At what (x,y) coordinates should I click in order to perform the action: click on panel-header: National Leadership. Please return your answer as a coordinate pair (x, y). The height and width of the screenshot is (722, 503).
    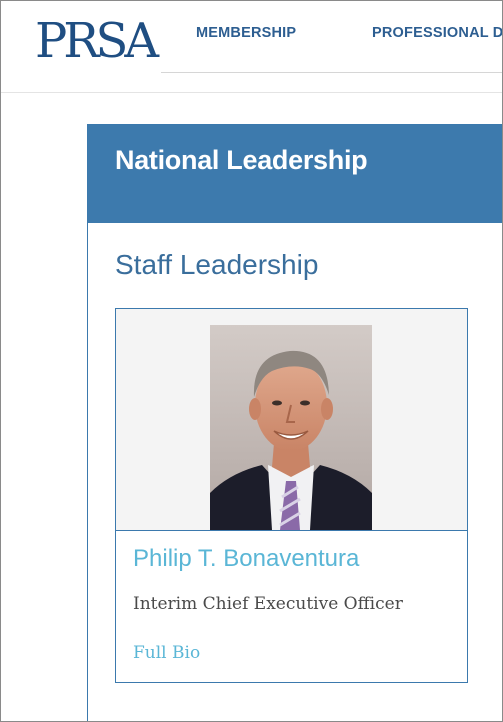
    Looking at the image, I should click on (295, 174).